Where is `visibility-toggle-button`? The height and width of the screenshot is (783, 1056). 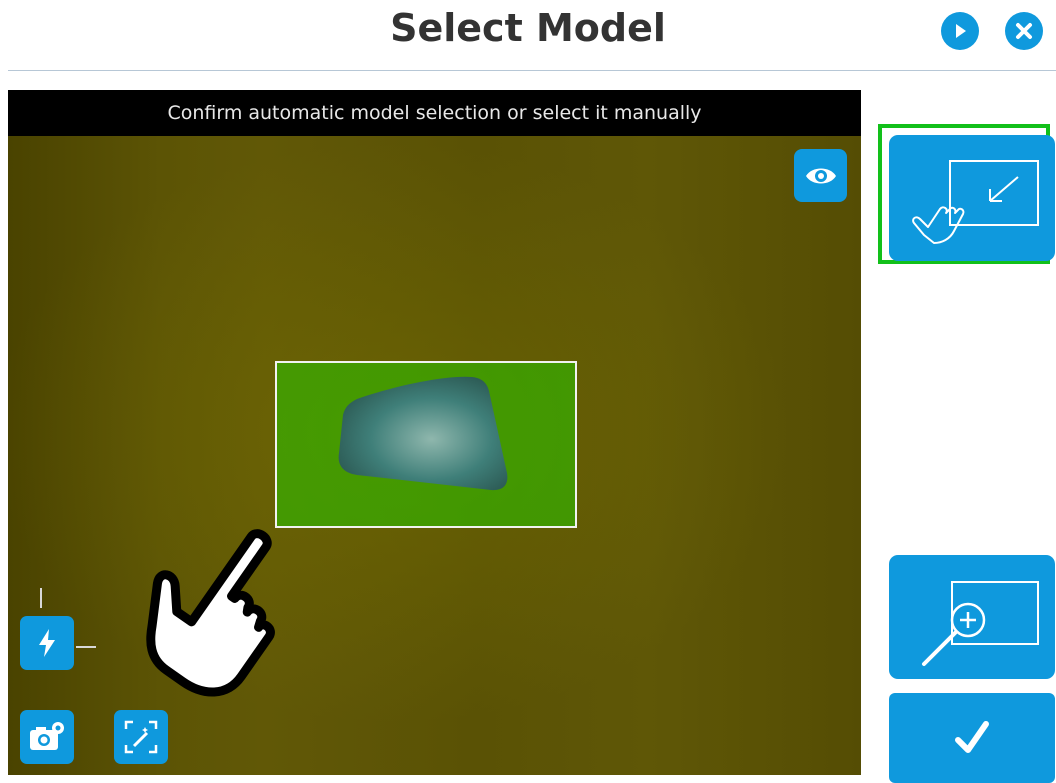
visibility-toggle-button is located at coordinates (820, 175).